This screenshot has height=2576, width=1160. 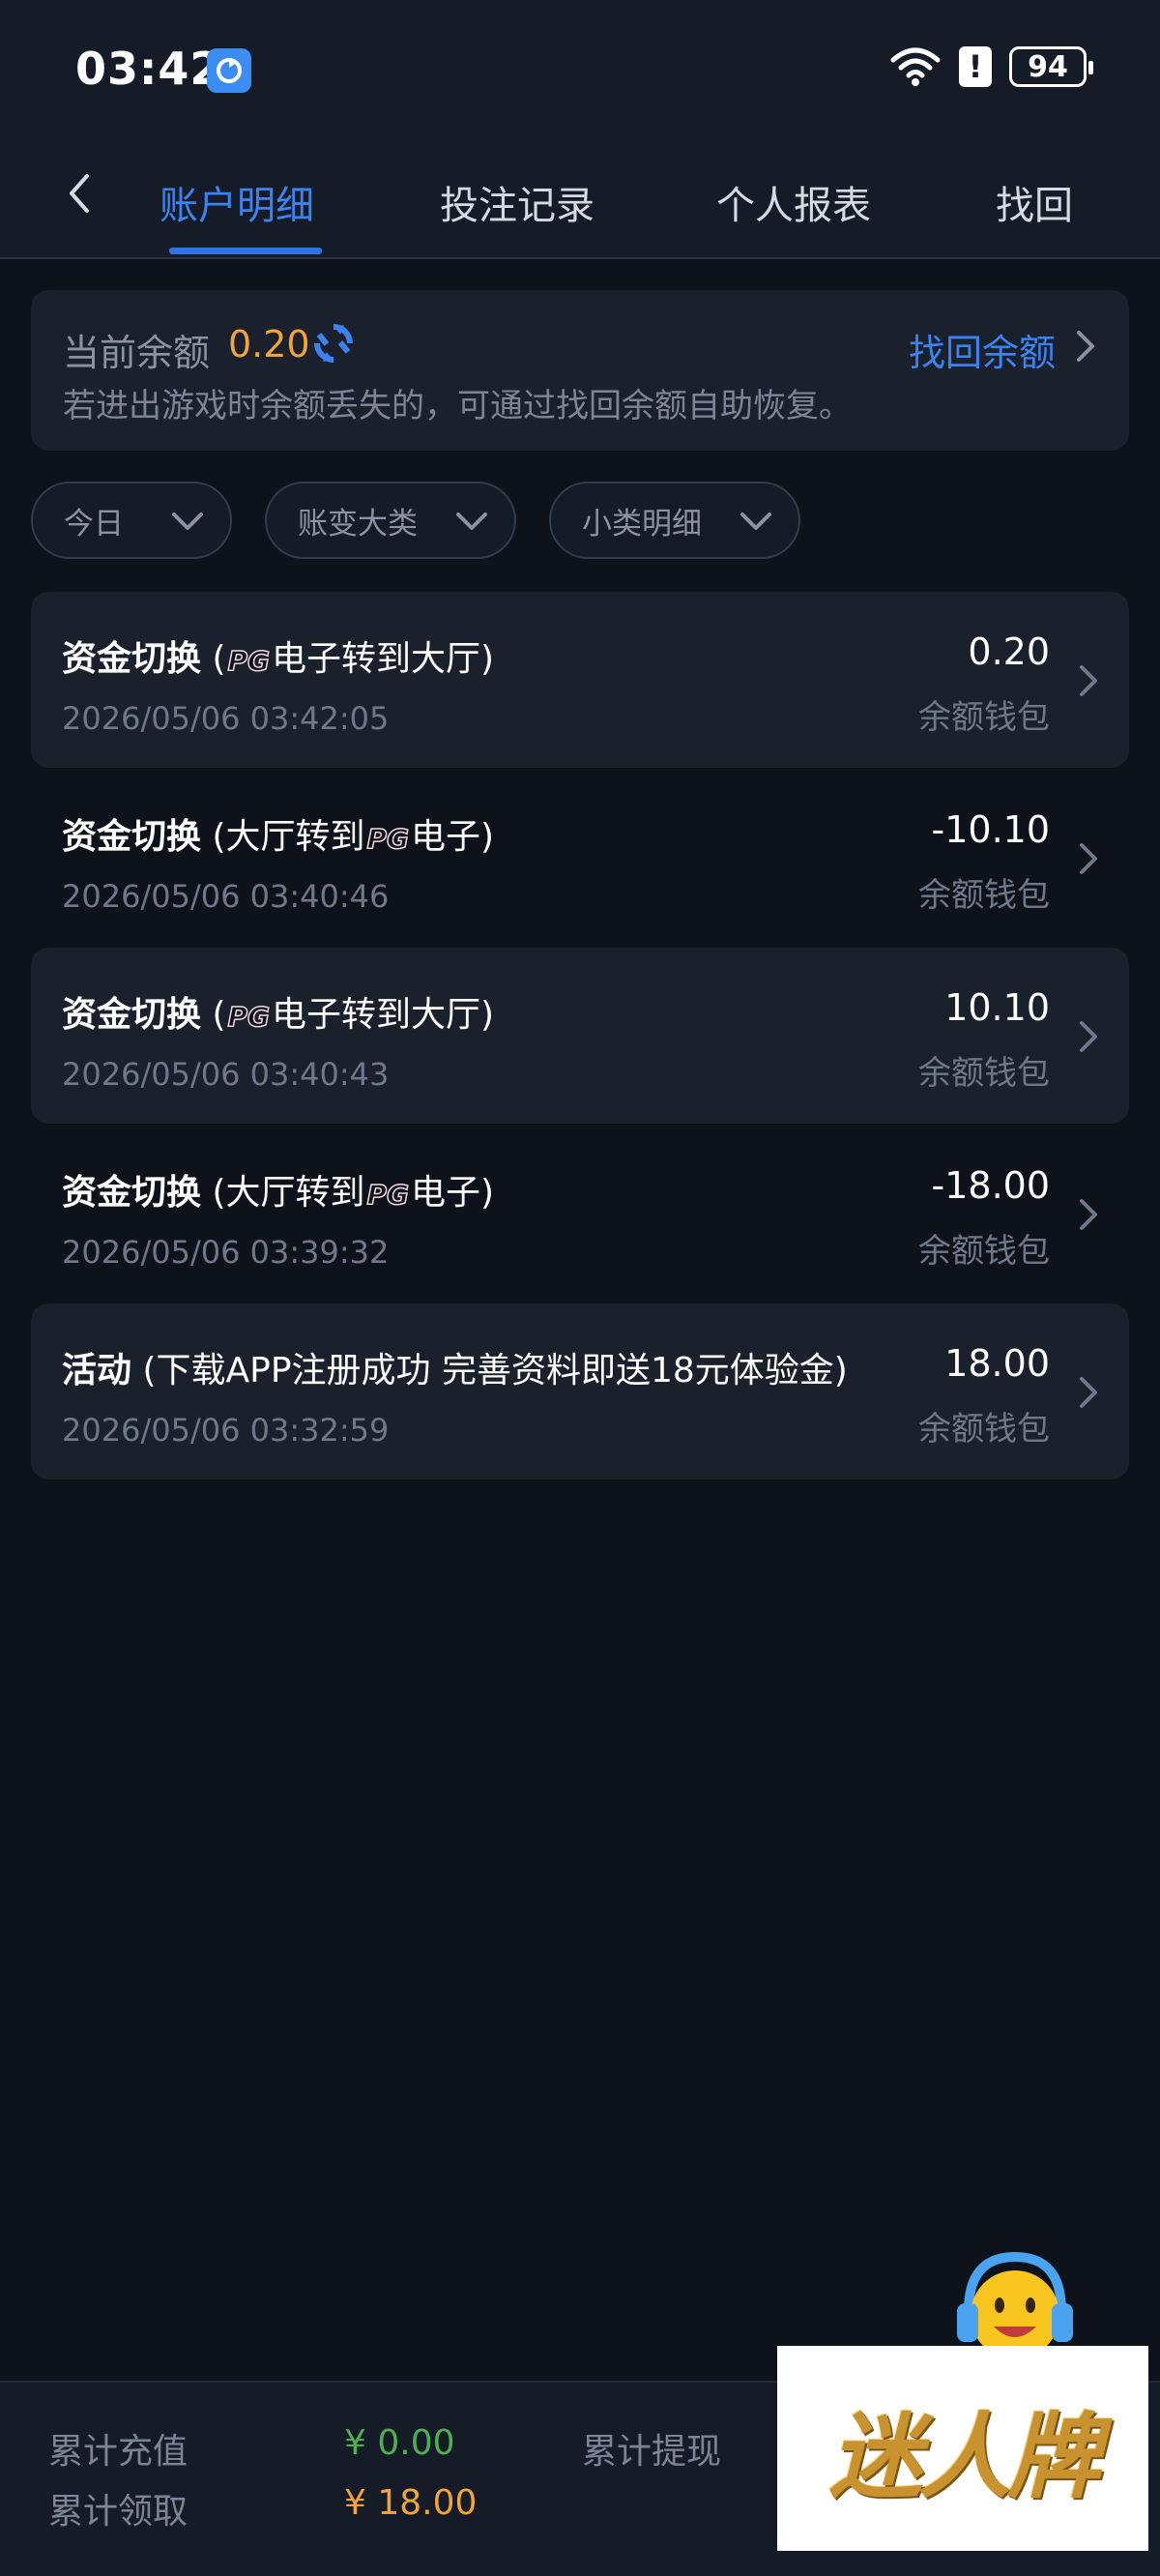 I want to click on balance-value: 0.20, so click(x=269, y=344).